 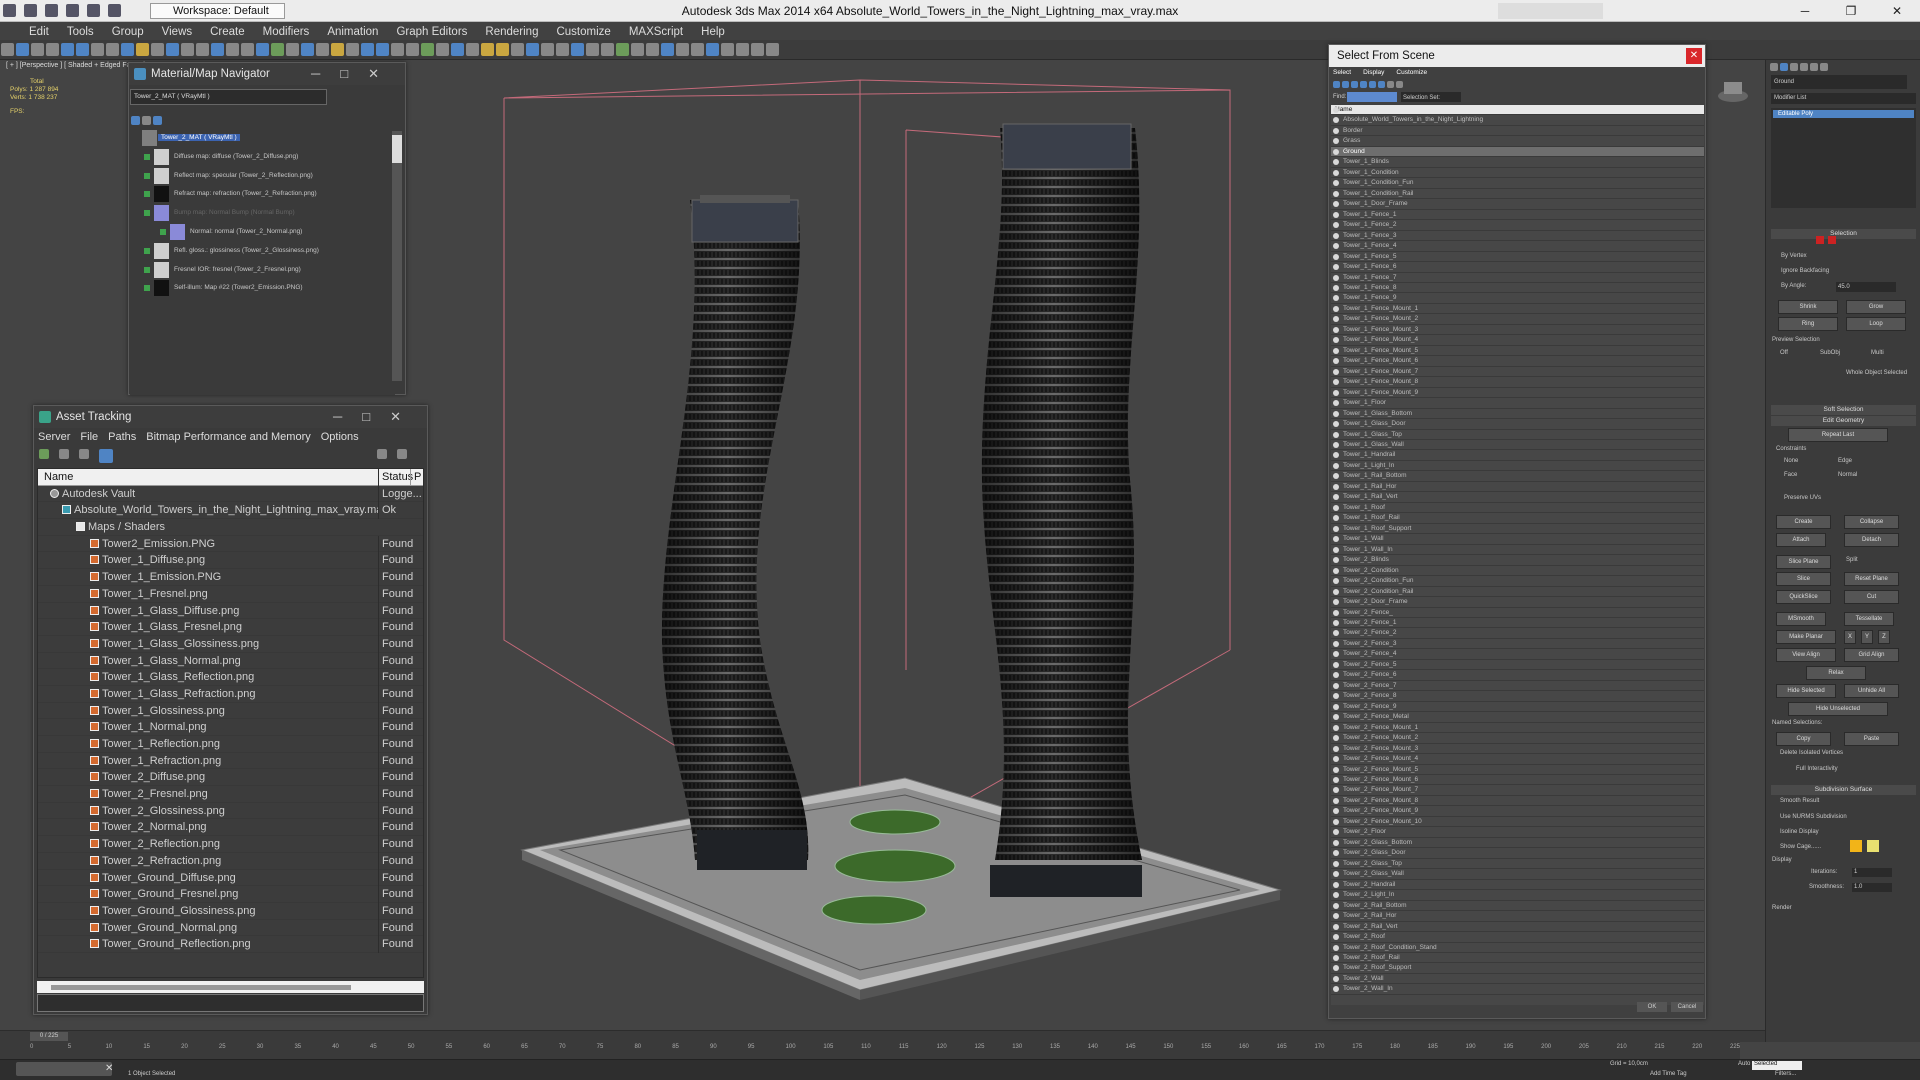 I want to click on constraint-edge-radio: Edge, so click(x=1845, y=461).